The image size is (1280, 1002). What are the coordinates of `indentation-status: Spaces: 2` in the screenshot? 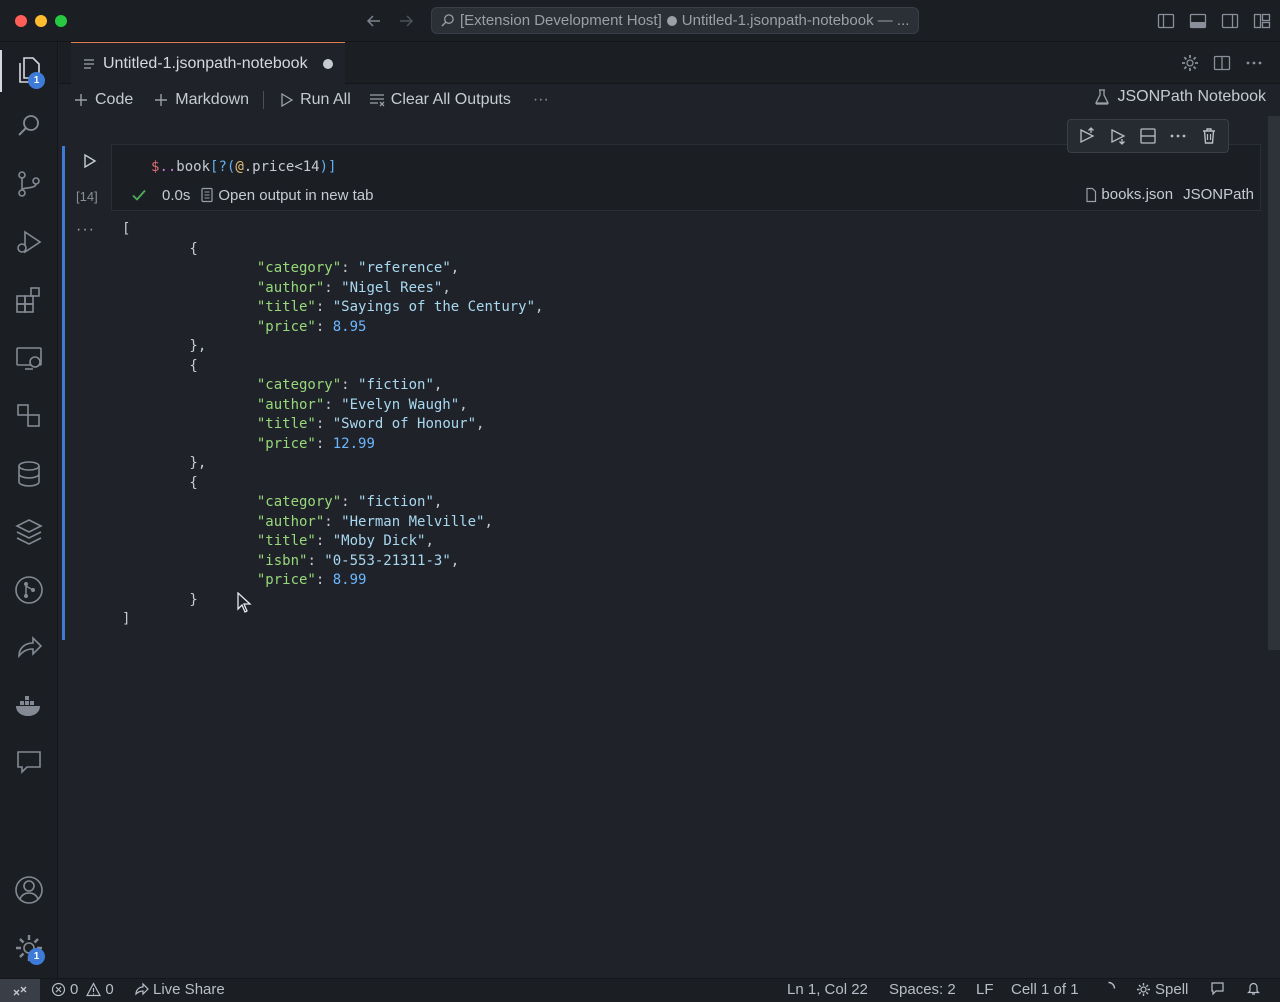 It's located at (922, 989).